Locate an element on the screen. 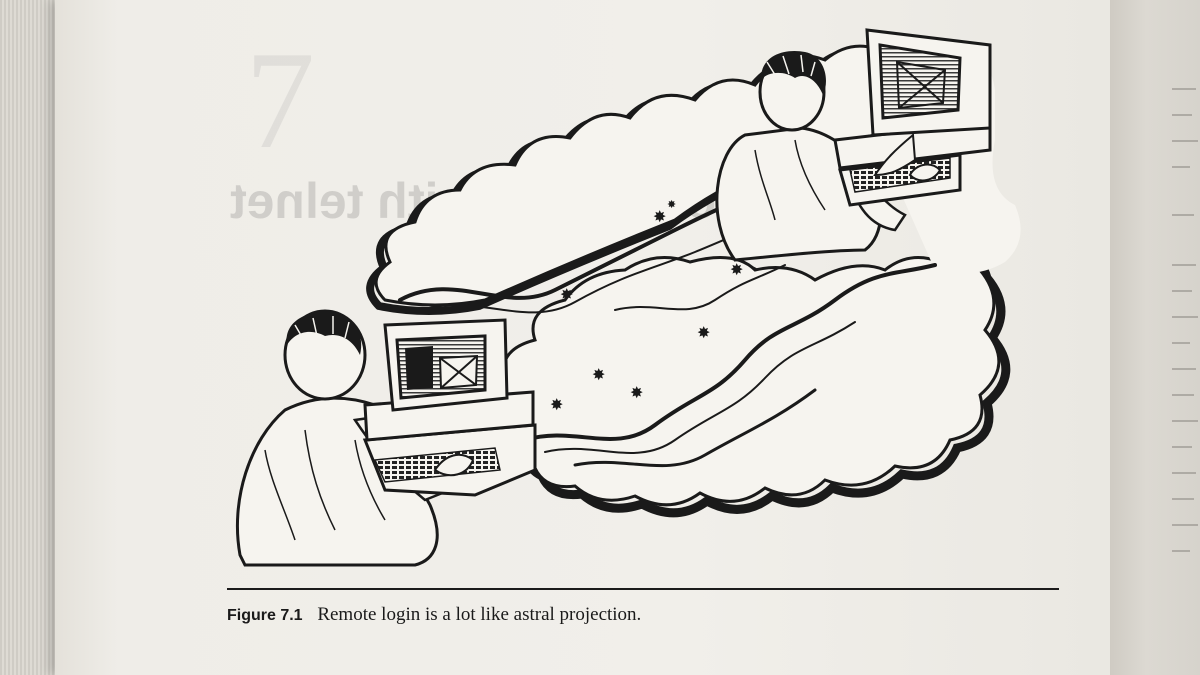 The height and width of the screenshot is (675, 1200). figure-label: Figure 7.1 is located at coordinates (265, 615).